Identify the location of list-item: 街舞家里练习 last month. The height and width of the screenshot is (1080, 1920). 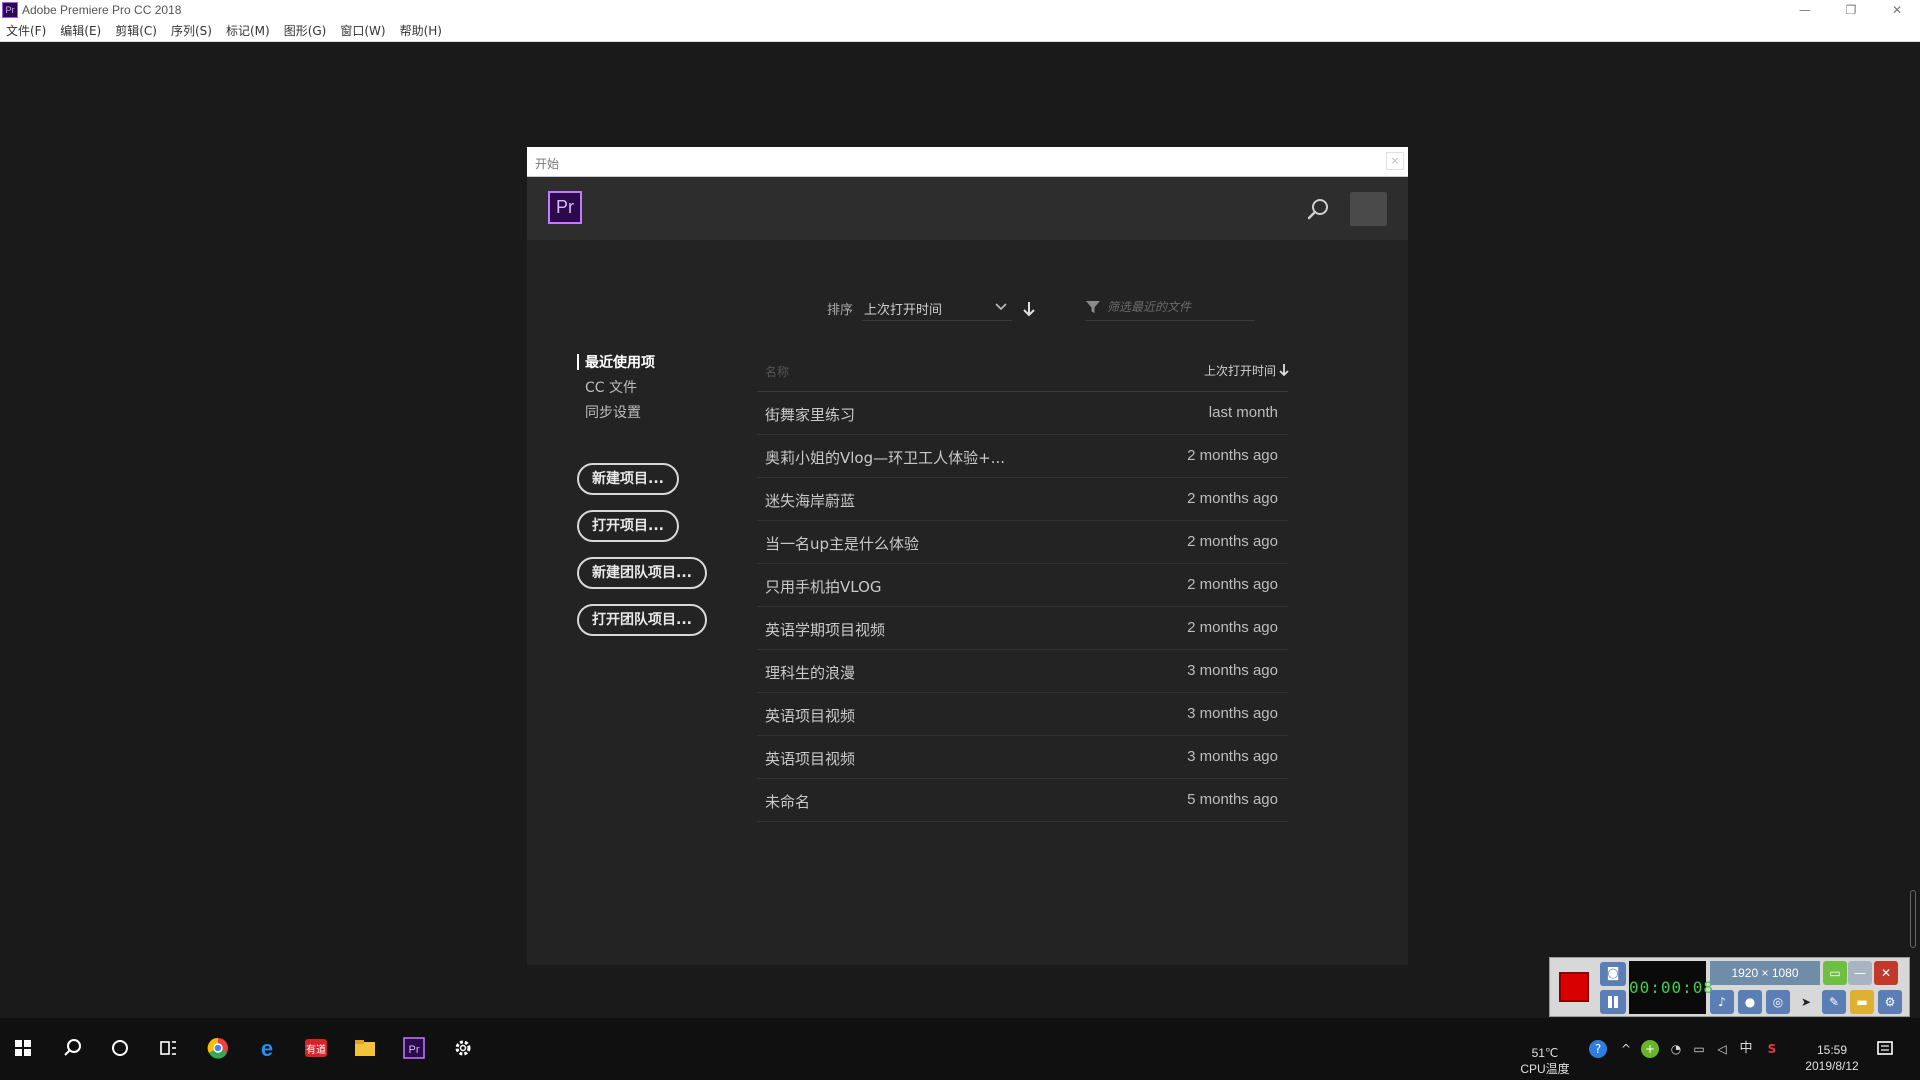
(1022, 413).